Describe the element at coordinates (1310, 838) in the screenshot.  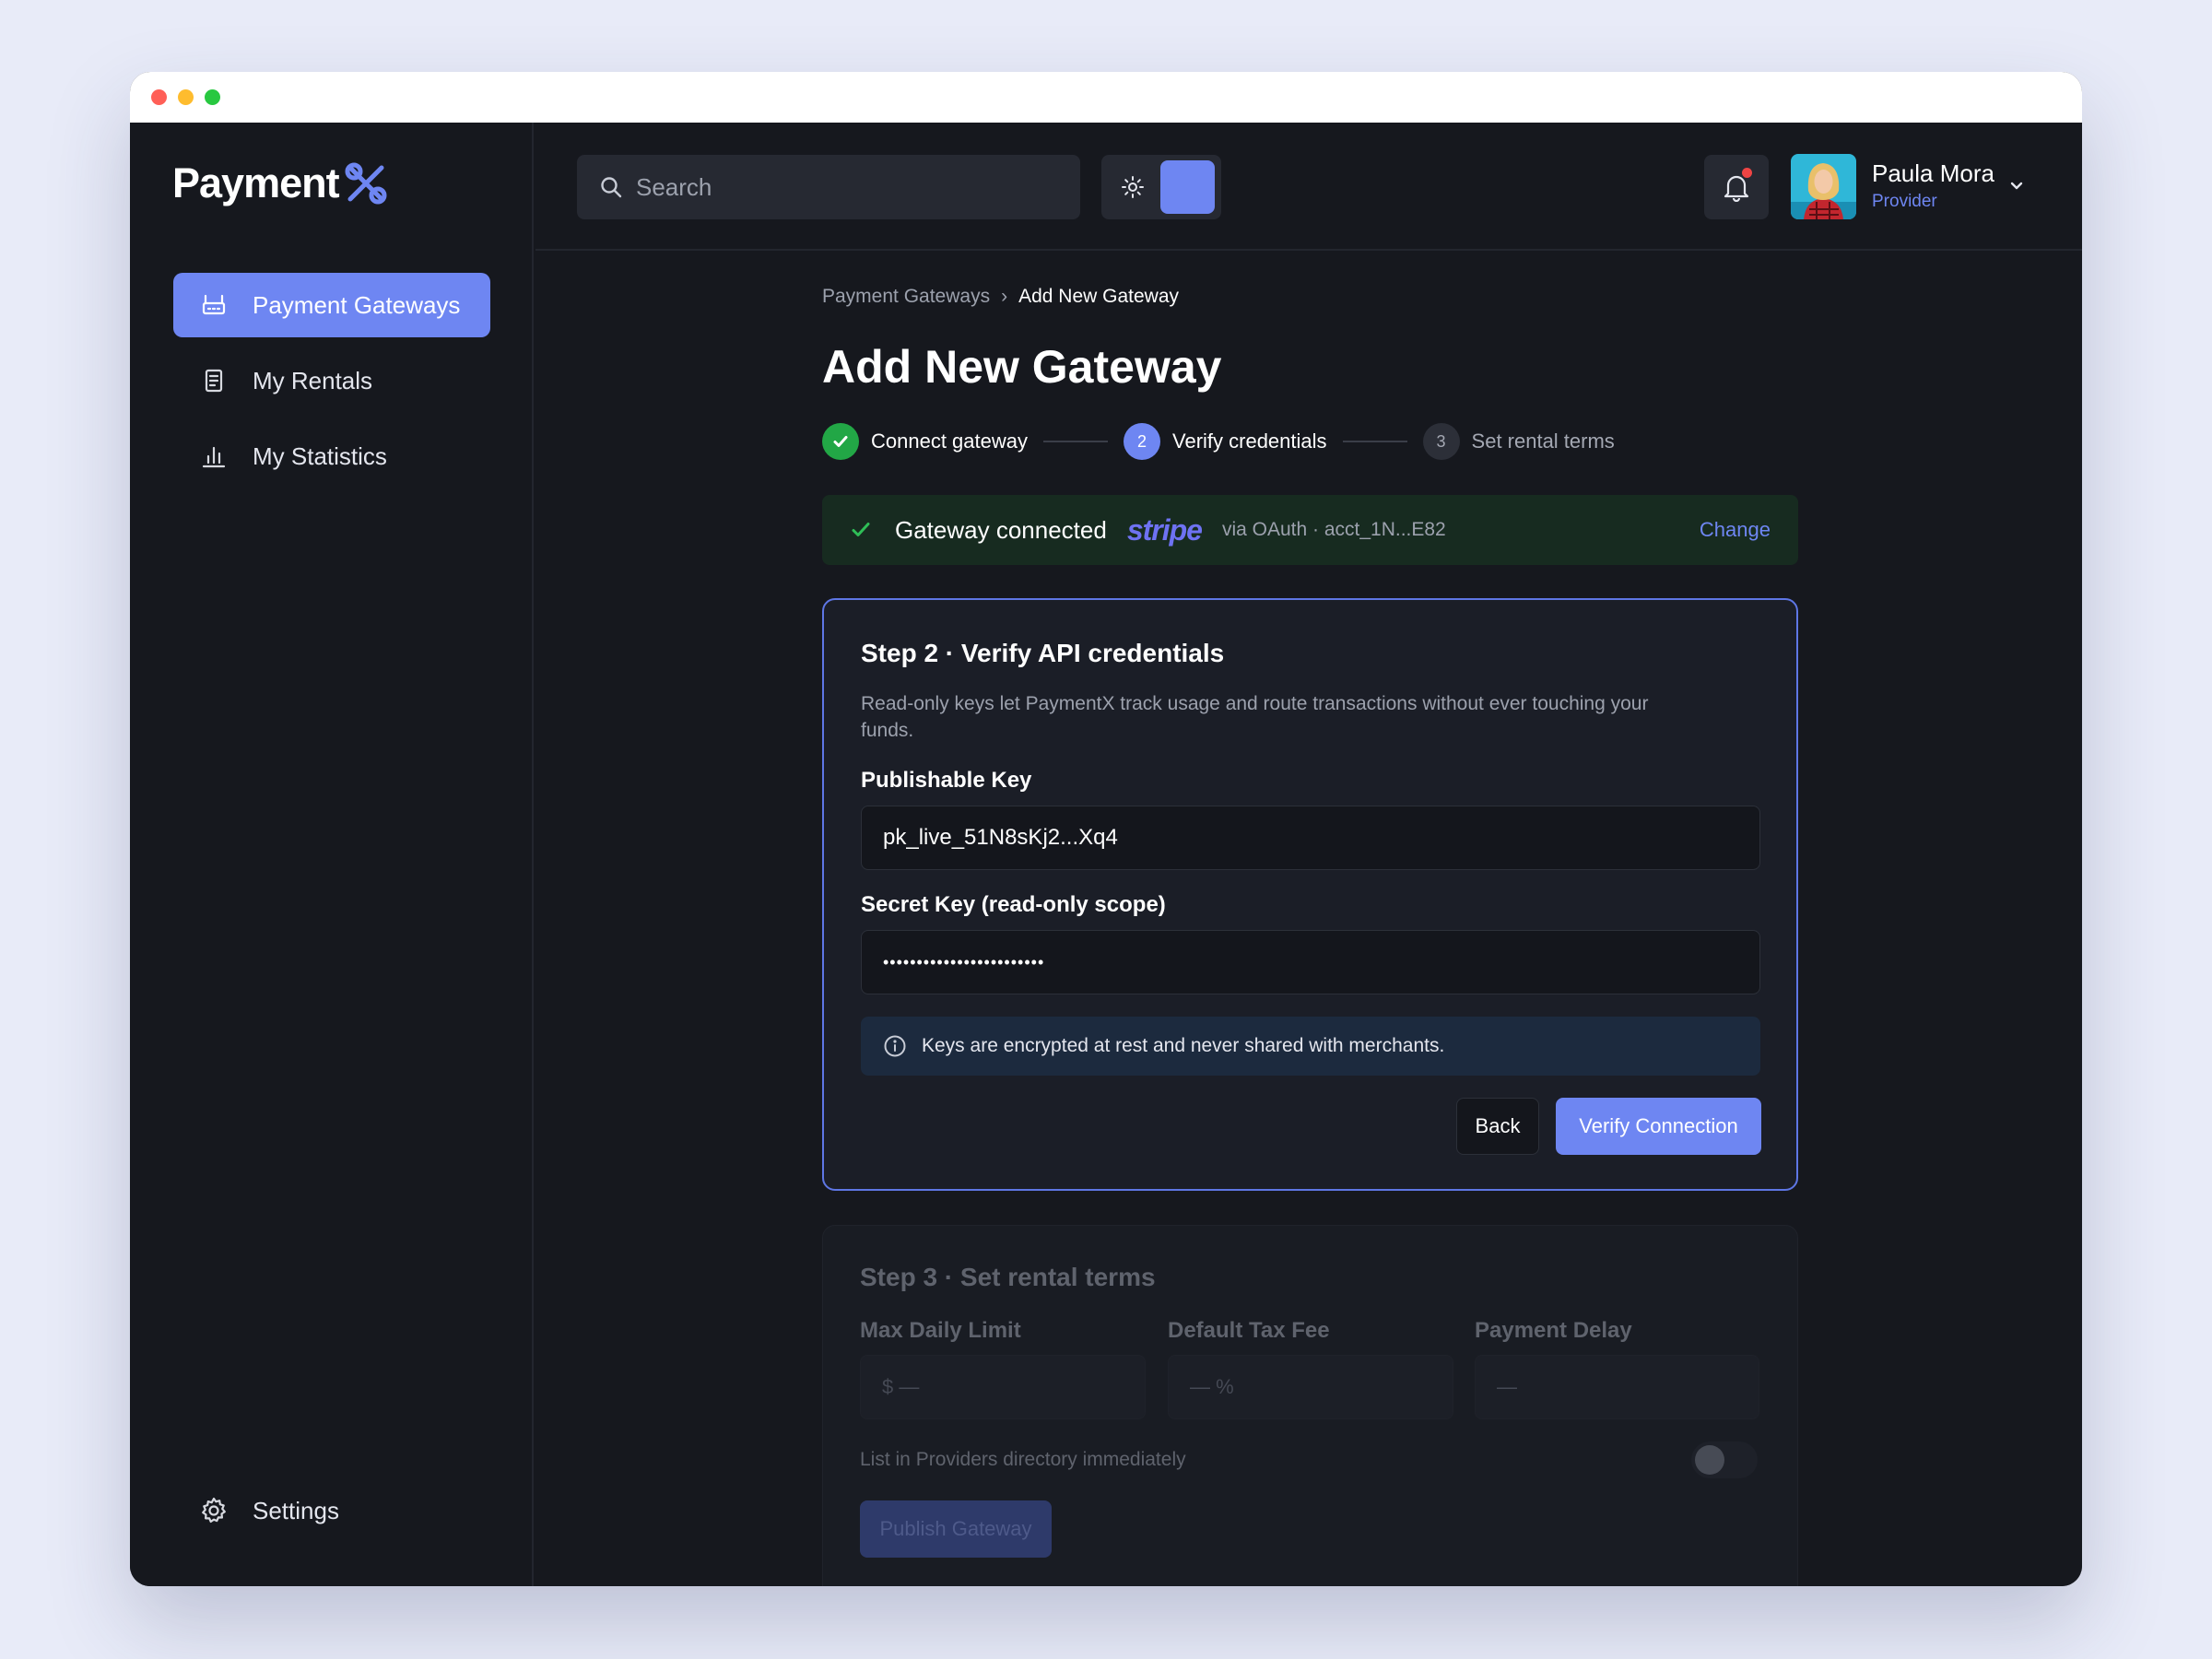
I see `publishable-key-input: pk_live_51N8sKj2...Xq4` at that location.